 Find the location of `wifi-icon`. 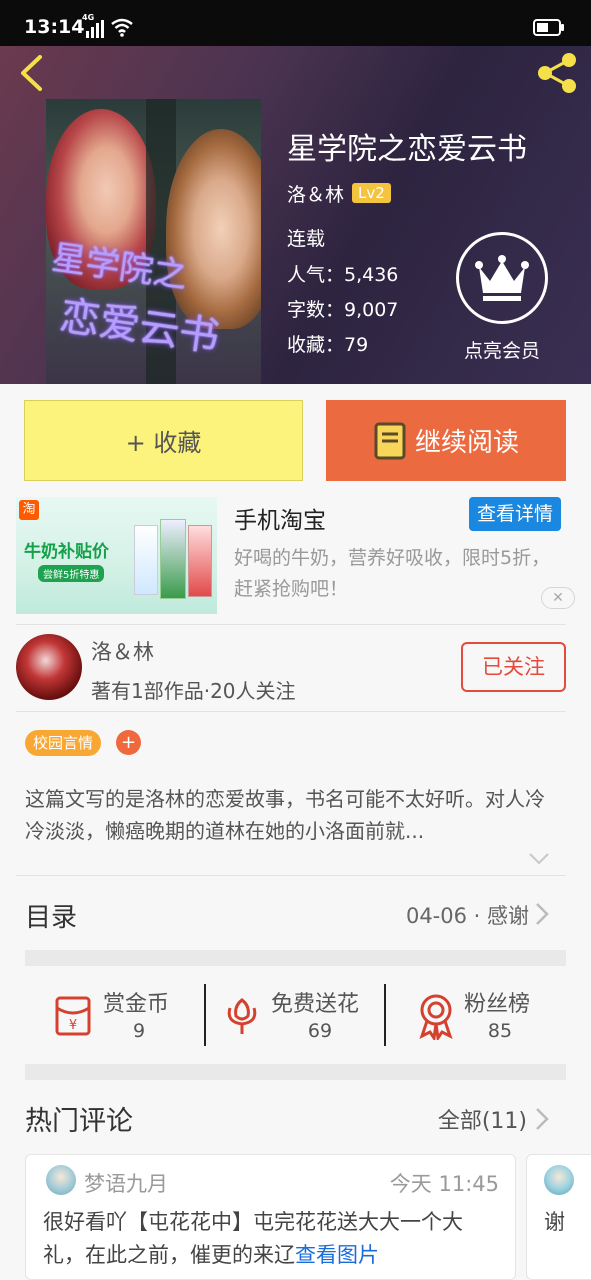

wifi-icon is located at coordinates (122, 27).